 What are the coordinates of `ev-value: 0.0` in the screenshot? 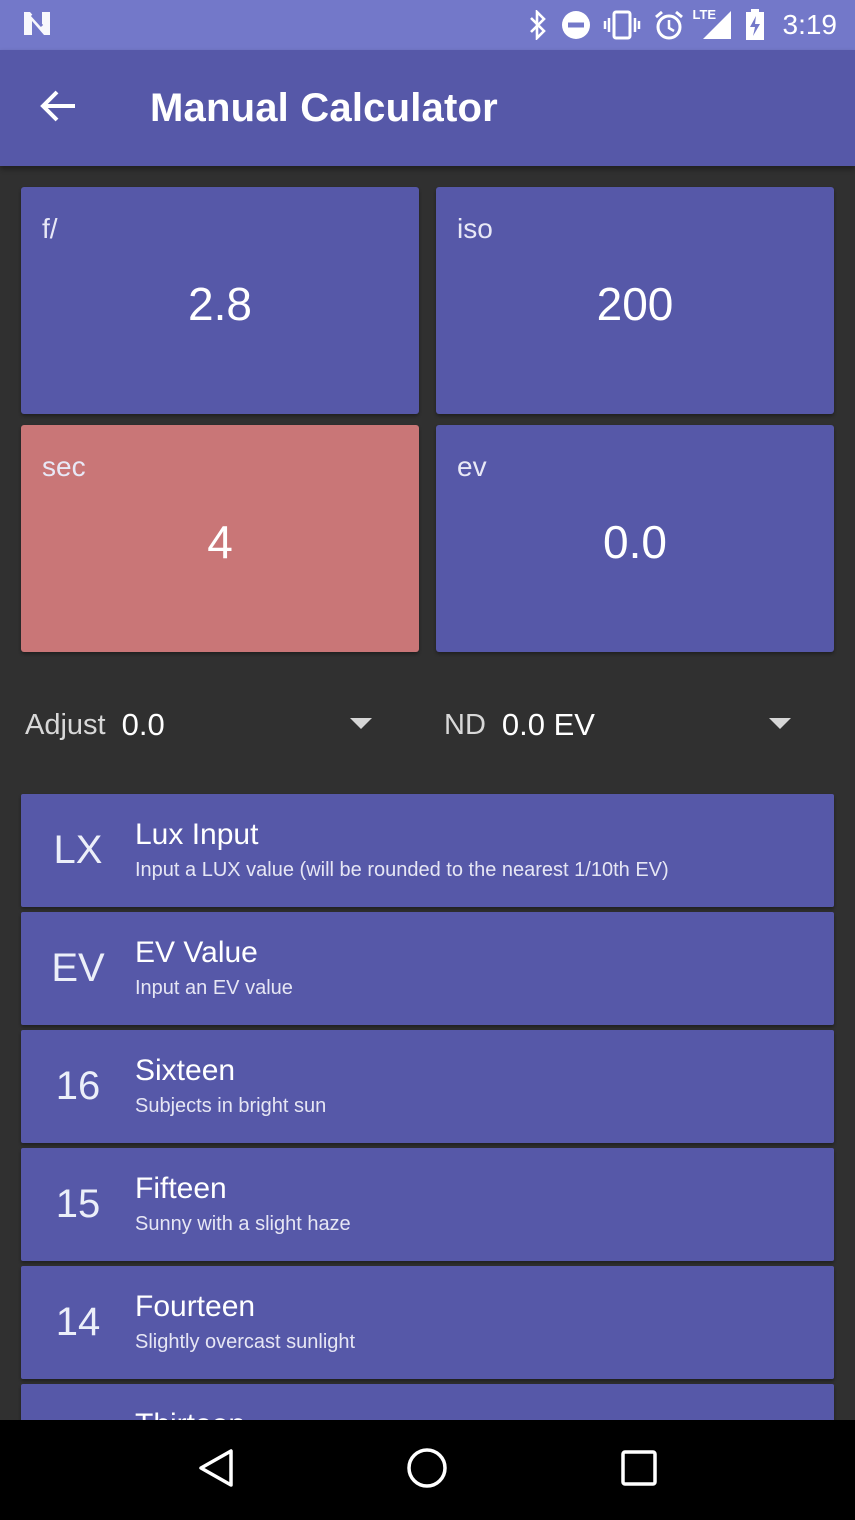 It's located at (635, 542).